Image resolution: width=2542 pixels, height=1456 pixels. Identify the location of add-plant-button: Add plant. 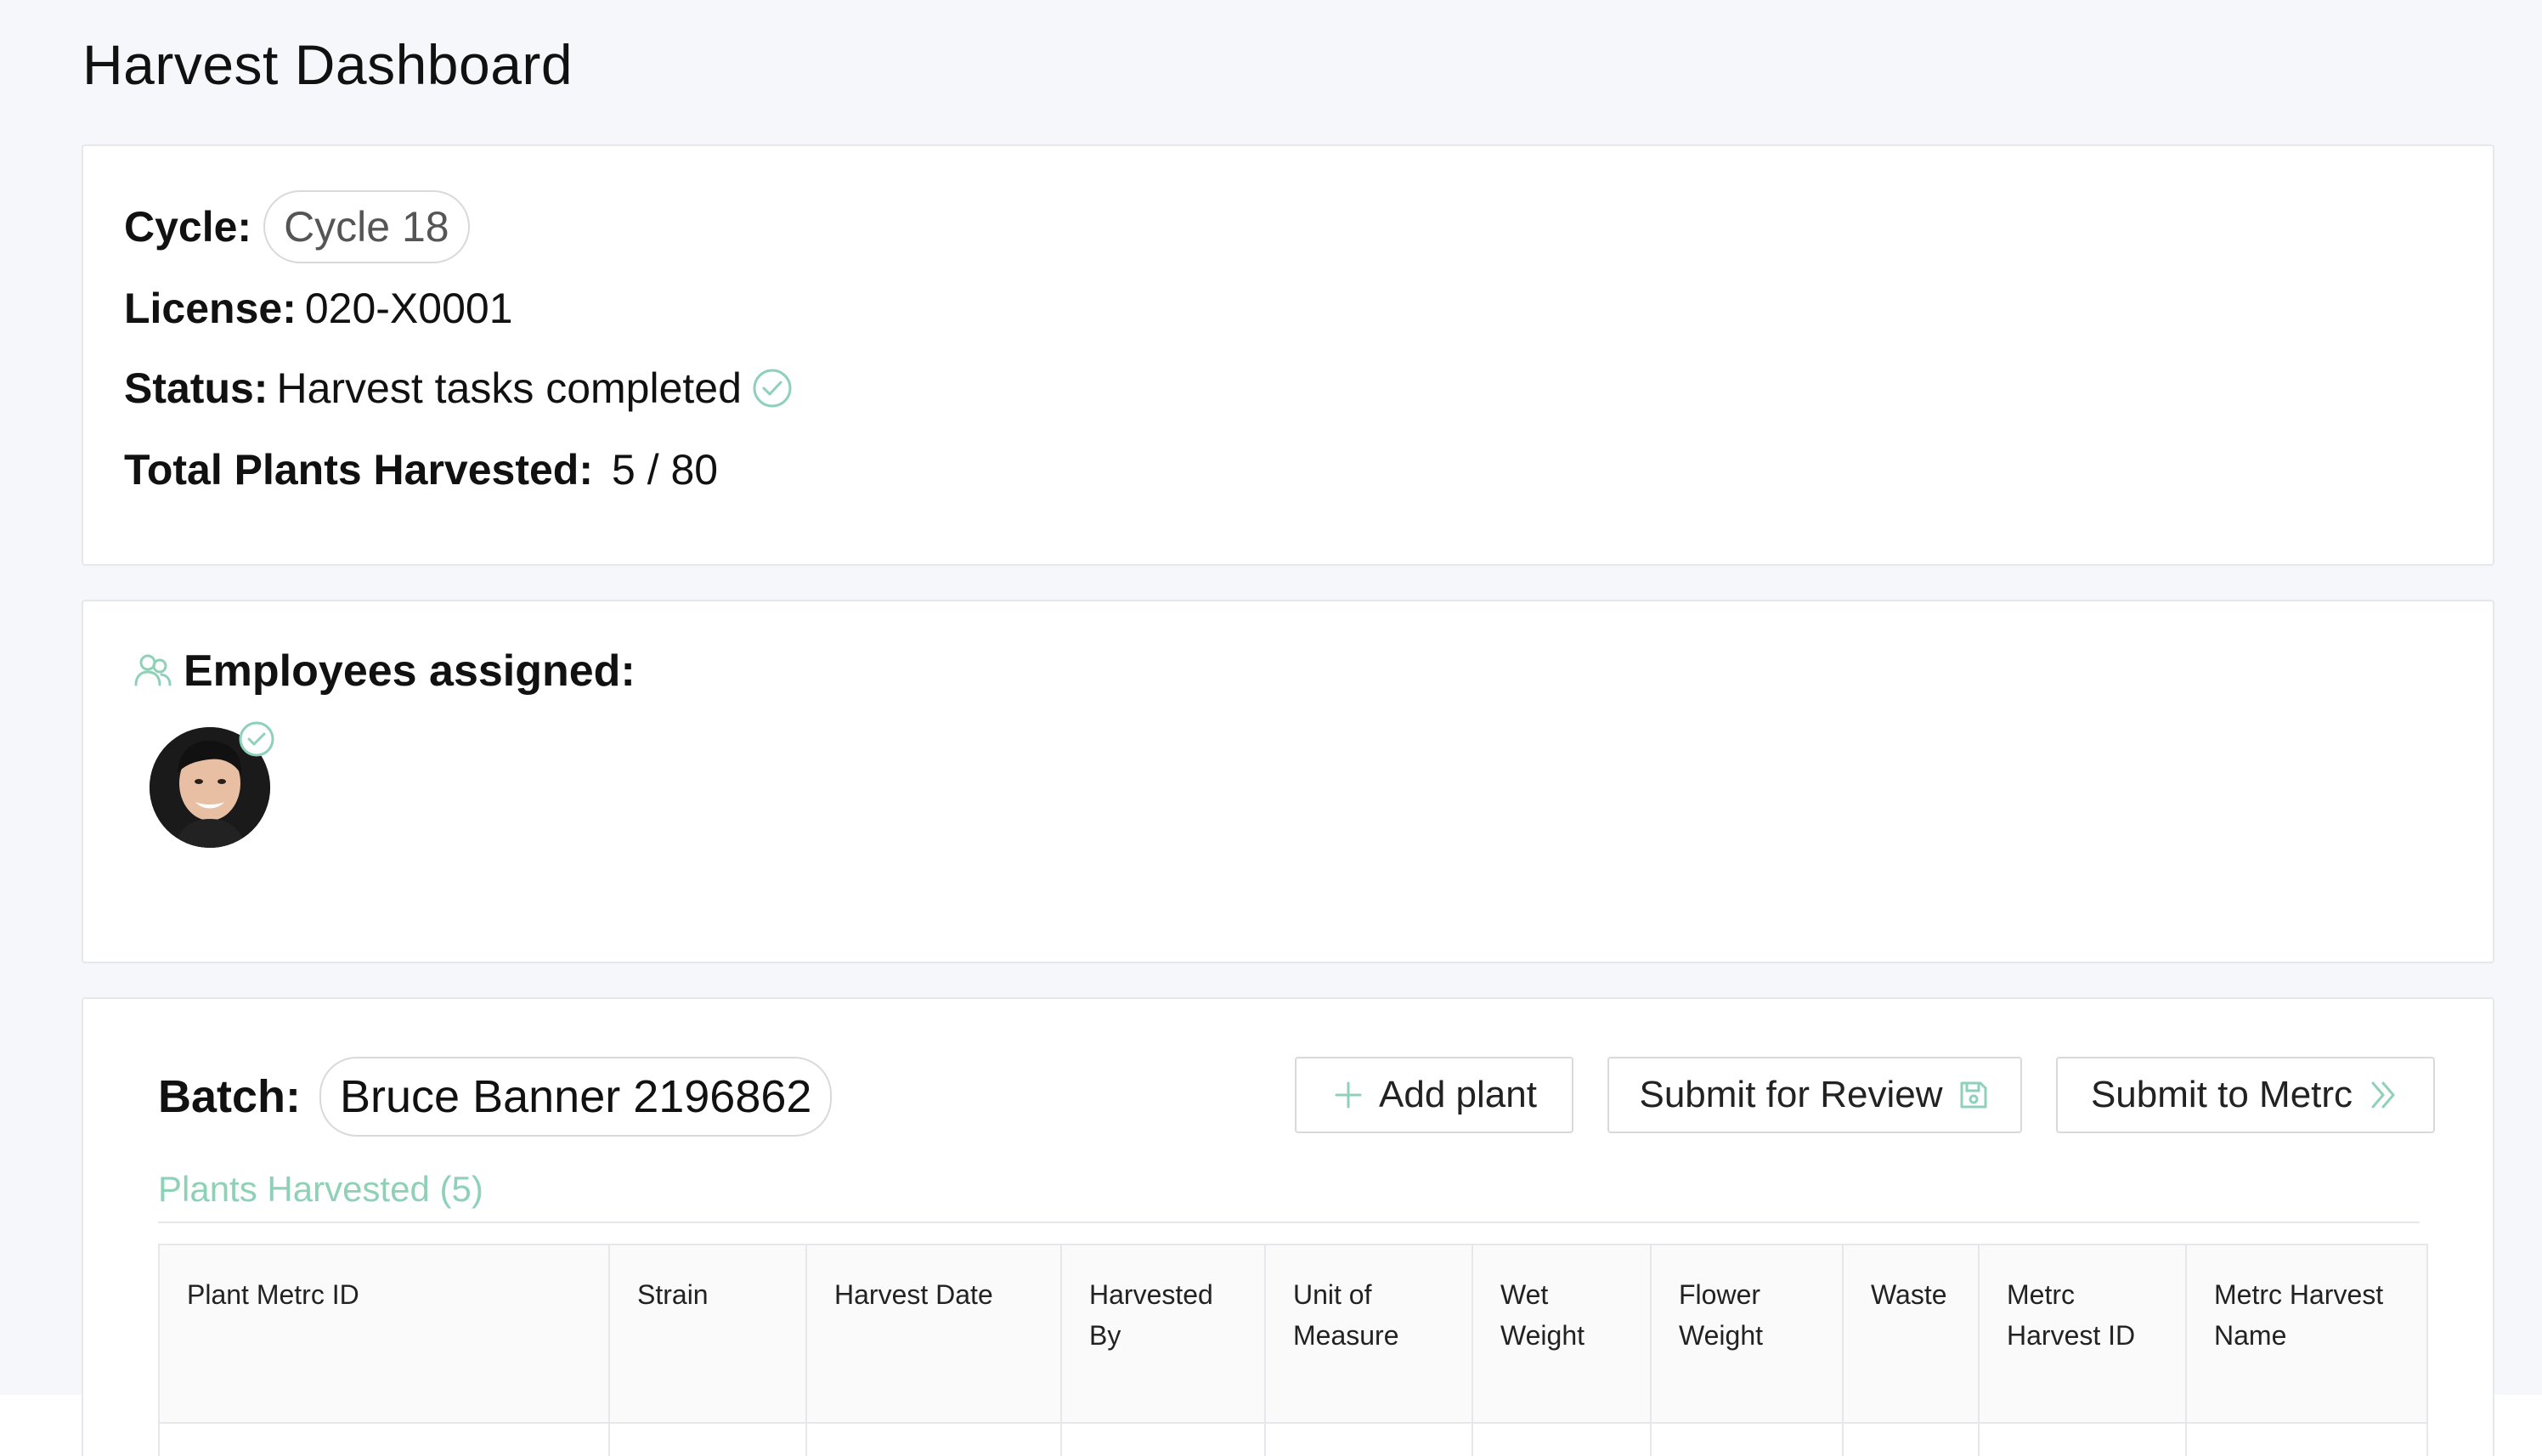
(1434, 1095).